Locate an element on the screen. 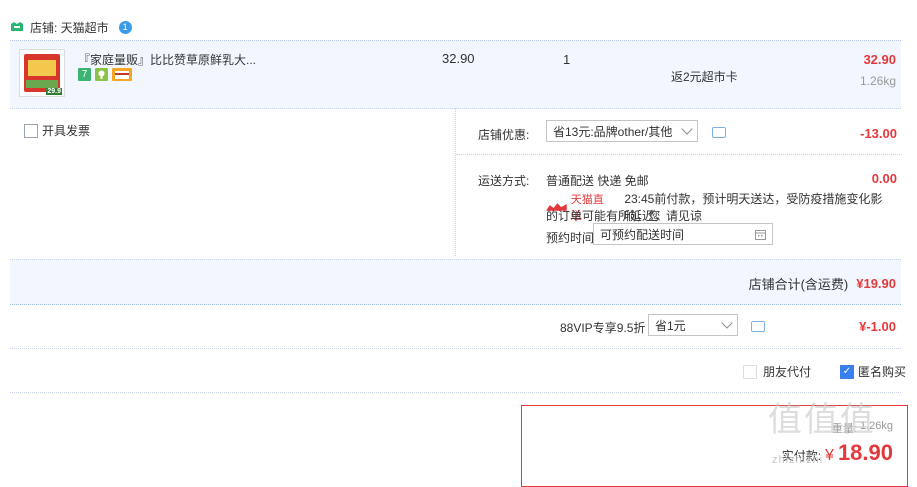 This screenshot has height=487, width=917. rebate-note: 返2元超市卡 is located at coordinates (704, 77).